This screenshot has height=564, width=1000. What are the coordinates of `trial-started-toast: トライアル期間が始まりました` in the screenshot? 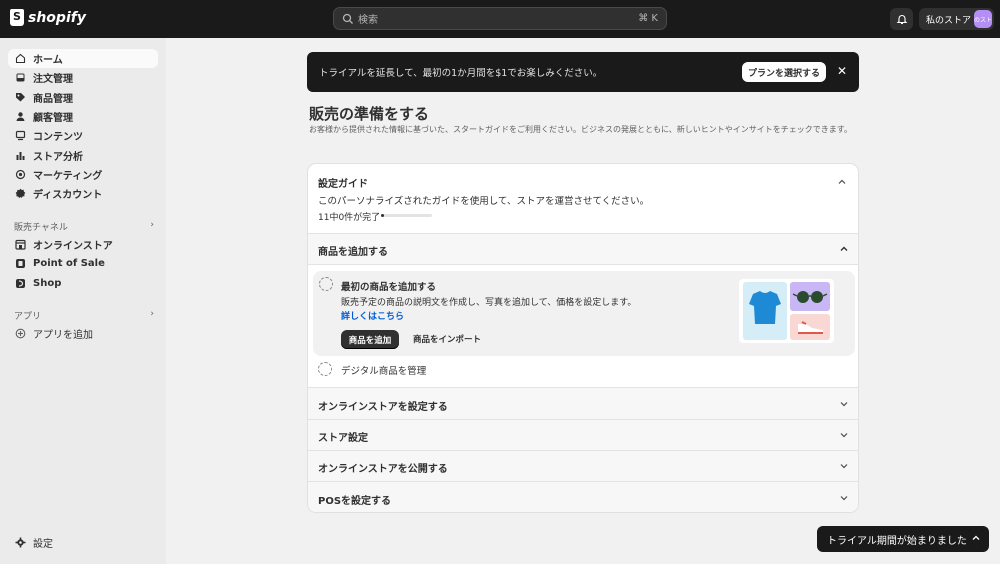 It's located at (903, 539).